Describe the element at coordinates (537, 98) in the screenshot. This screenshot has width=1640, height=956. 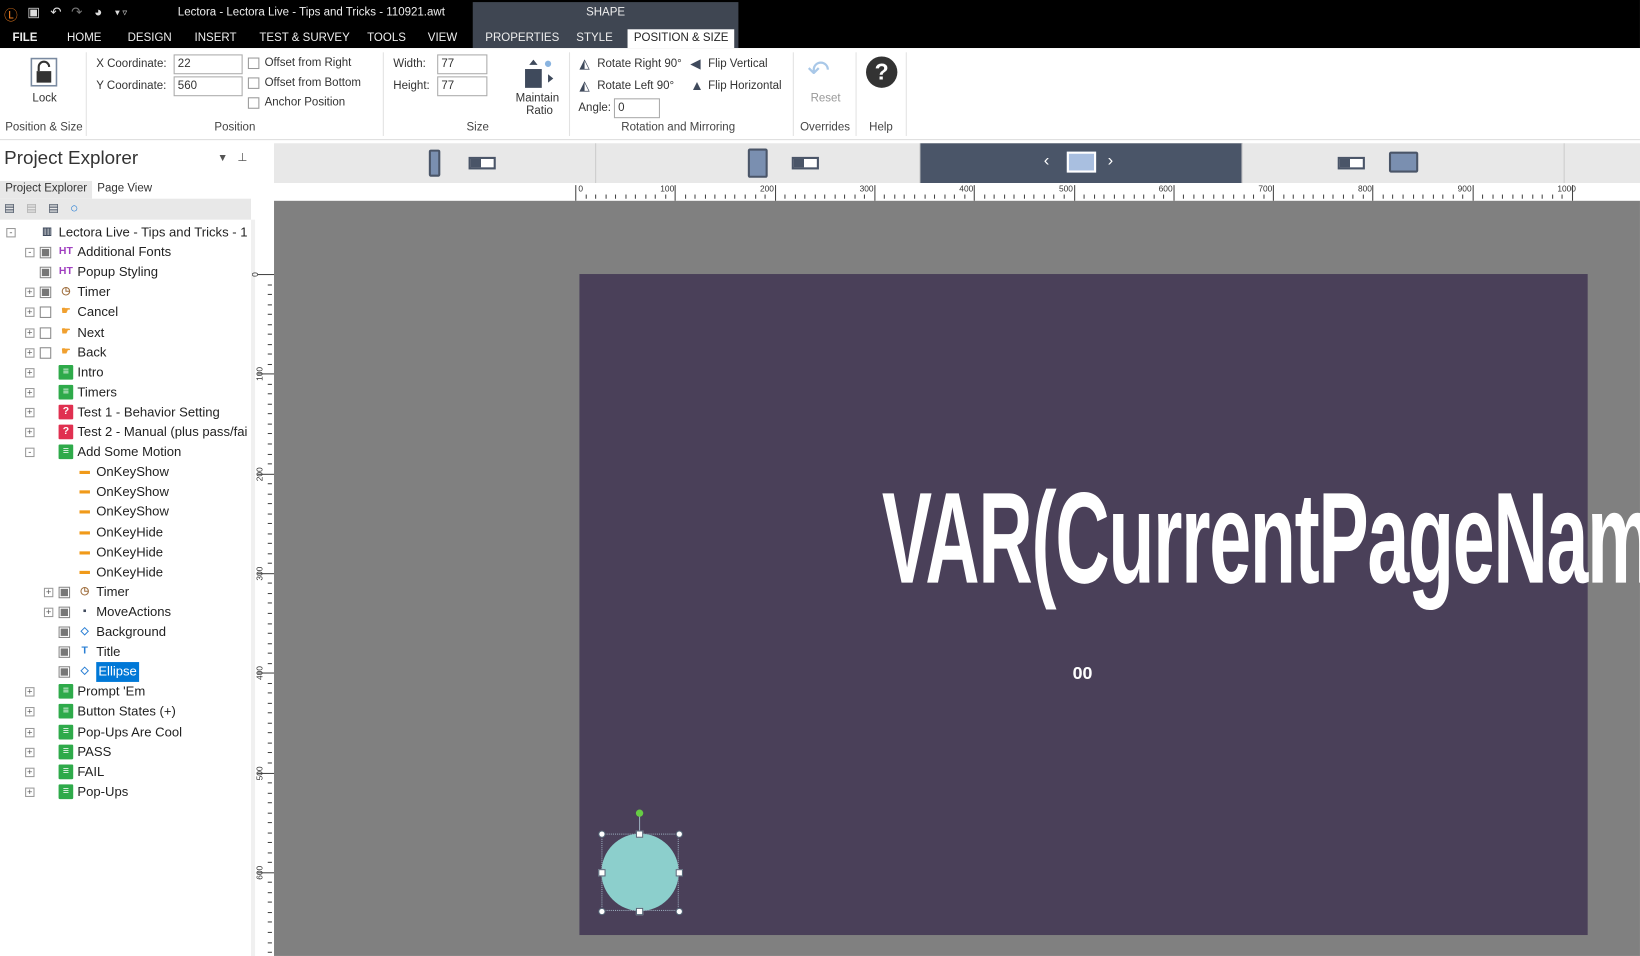
I see `maintain-ratio-button: Maintain` at that location.